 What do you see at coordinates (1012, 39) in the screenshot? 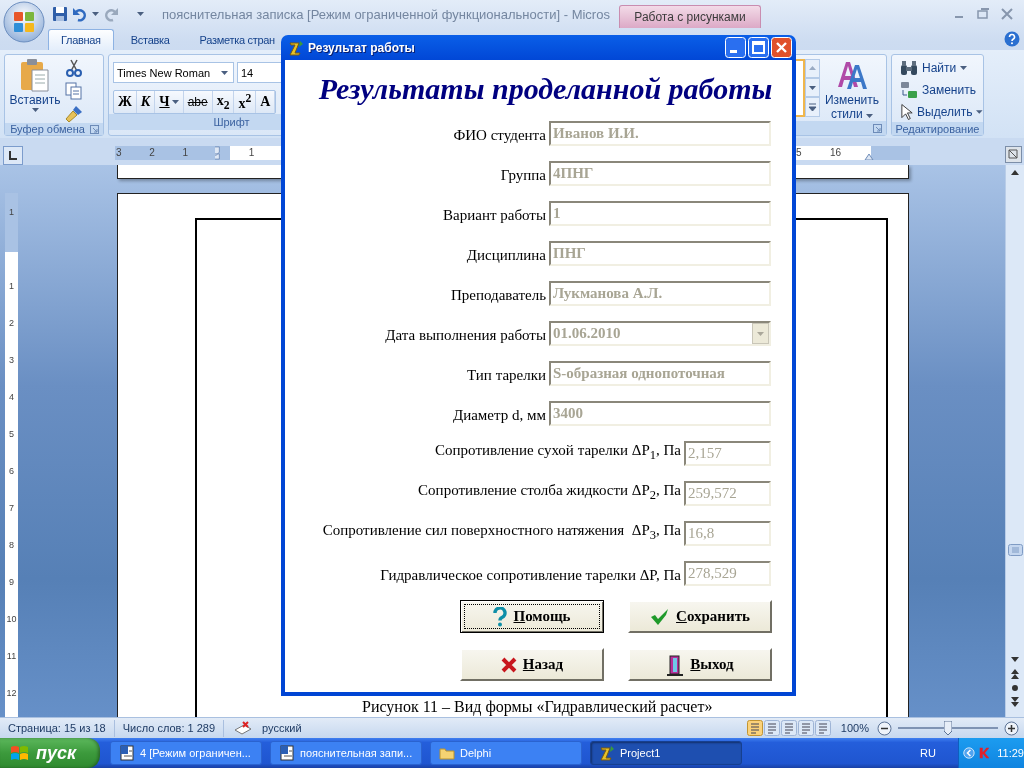
I see `help-icon` at bounding box center [1012, 39].